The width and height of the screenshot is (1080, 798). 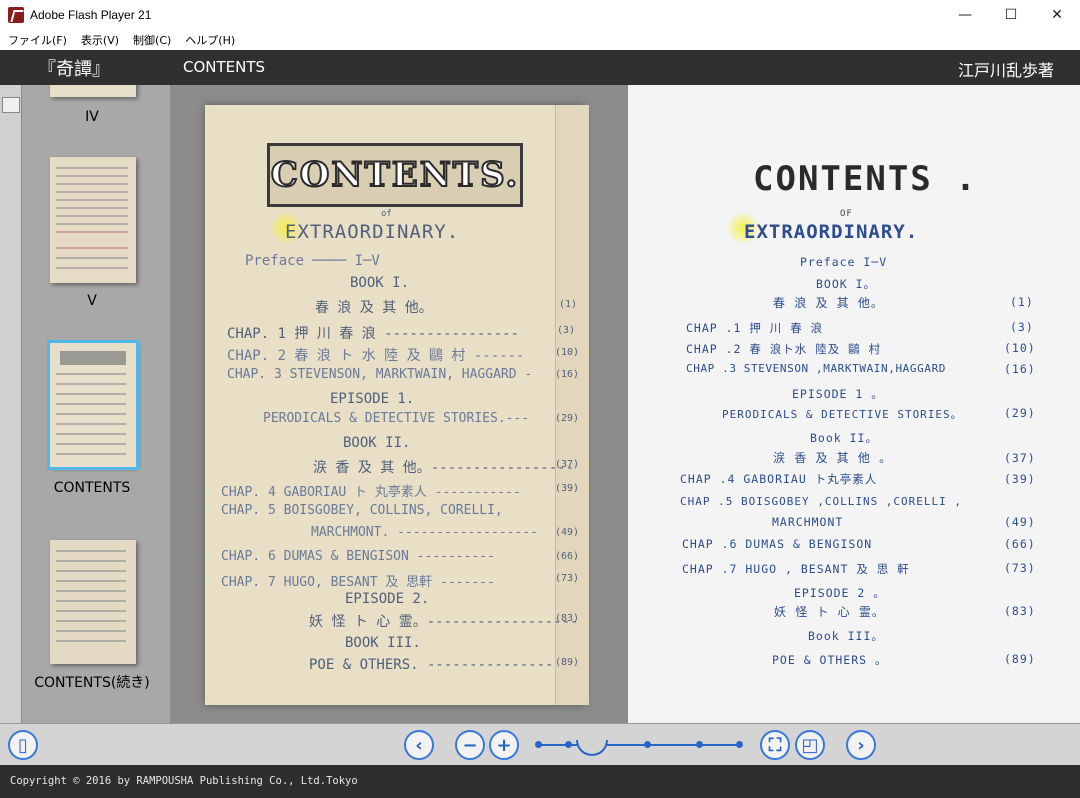 I want to click on tr-page: (89), so click(x=1020, y=659).